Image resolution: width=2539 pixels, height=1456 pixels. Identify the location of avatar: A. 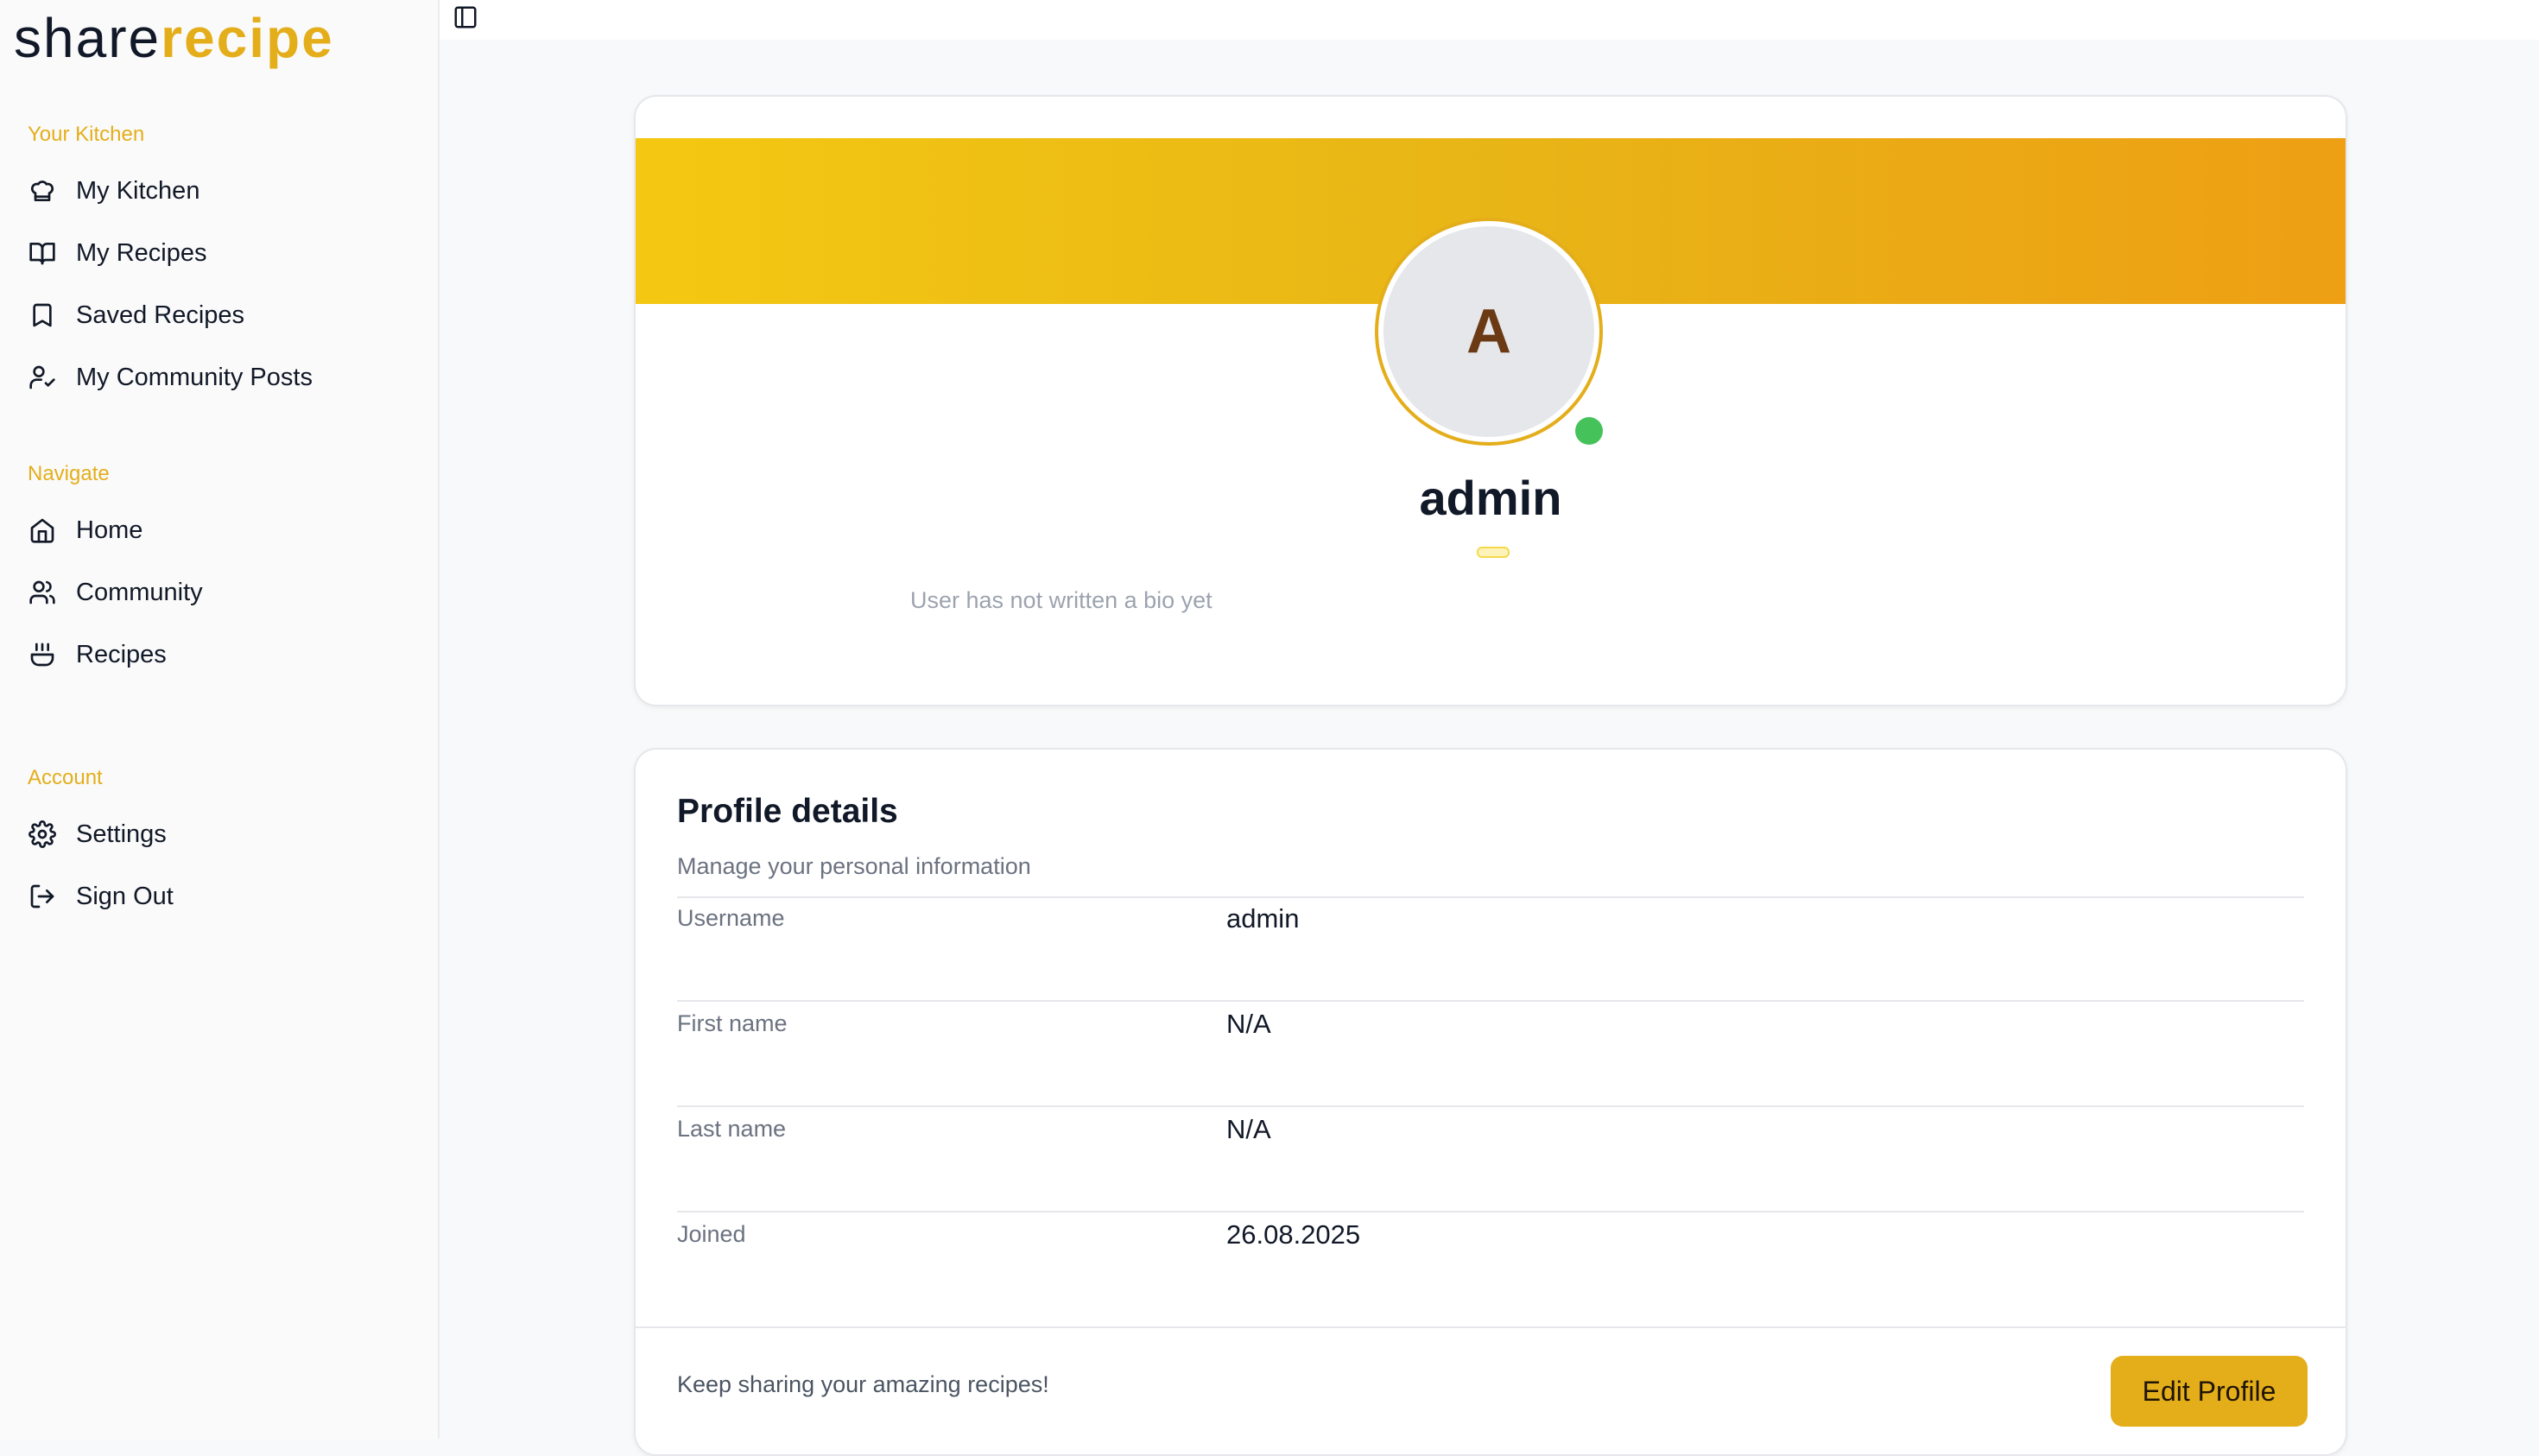
(1489, 332).